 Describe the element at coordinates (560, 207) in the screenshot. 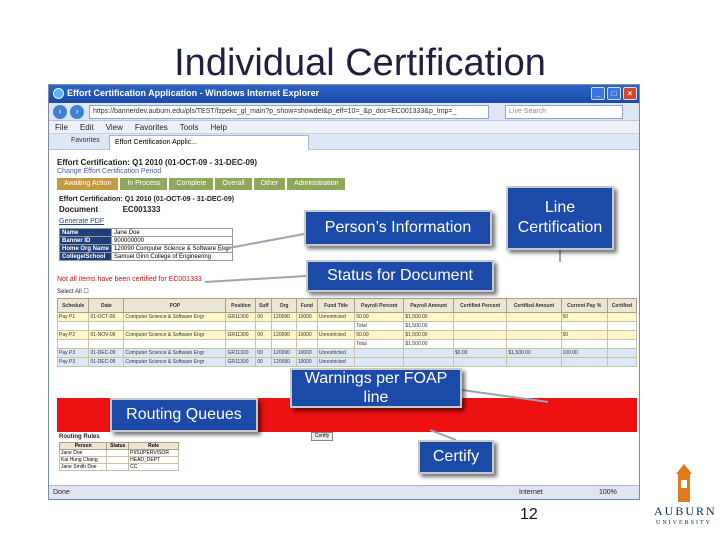

I see `callout-line-cert-1: Line` at that location.